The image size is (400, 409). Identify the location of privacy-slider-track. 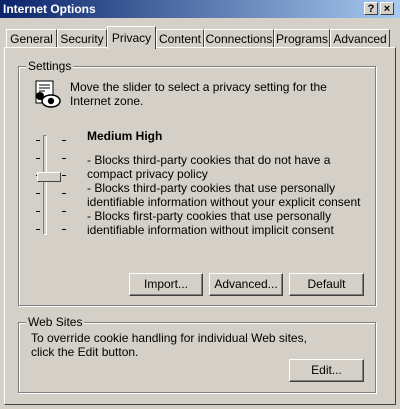
(45, 185).